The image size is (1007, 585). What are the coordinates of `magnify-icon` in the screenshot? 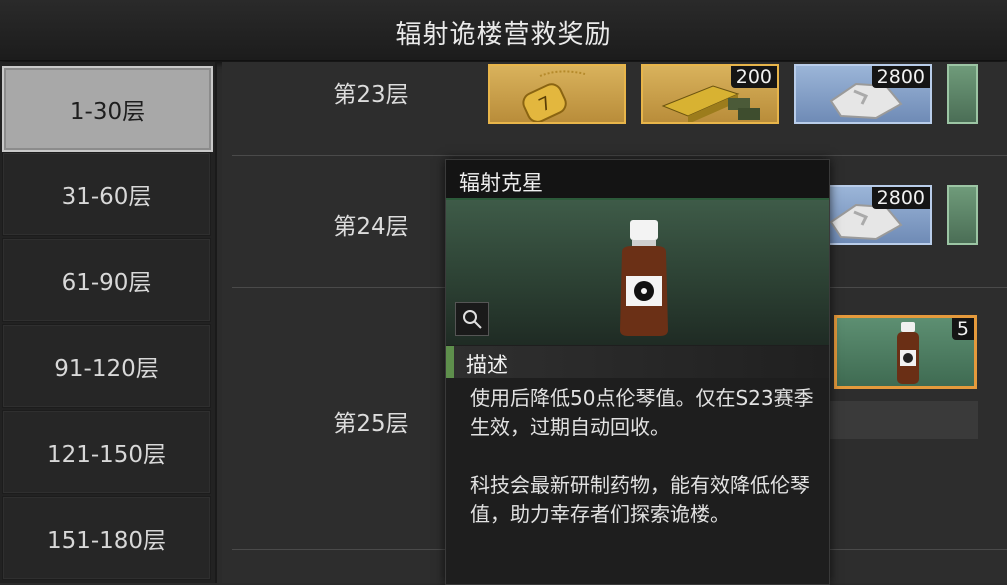 It's located at (472, 319).